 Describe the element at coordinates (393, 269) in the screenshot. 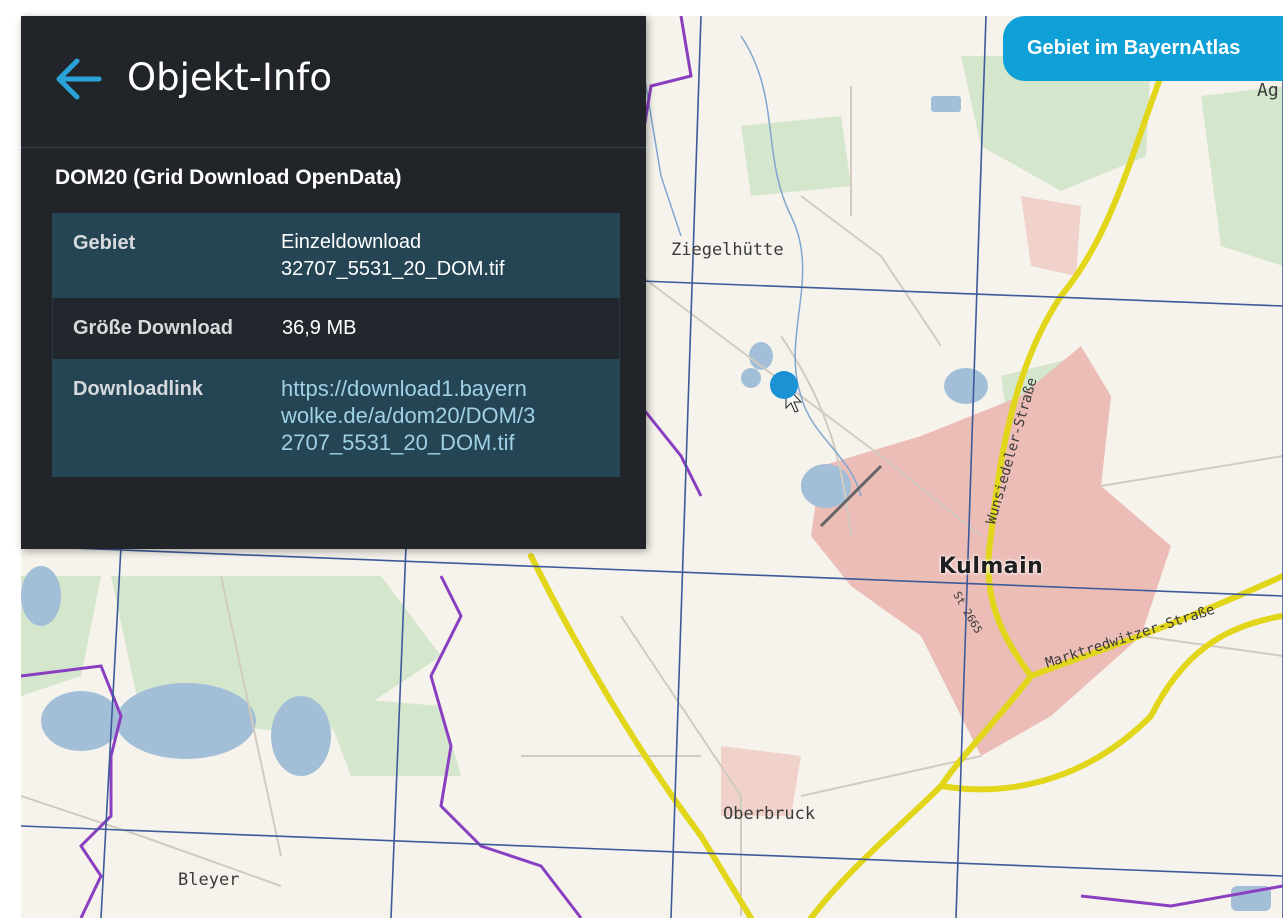

I see `info-value-gebiet-line2: 32707_5531_20_DOM.tif` at that location.